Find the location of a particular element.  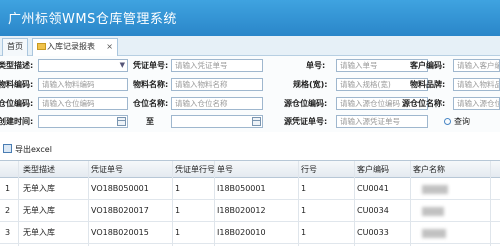

locname-input: 请输入仓位名称 is located at coordinates (217, 103).